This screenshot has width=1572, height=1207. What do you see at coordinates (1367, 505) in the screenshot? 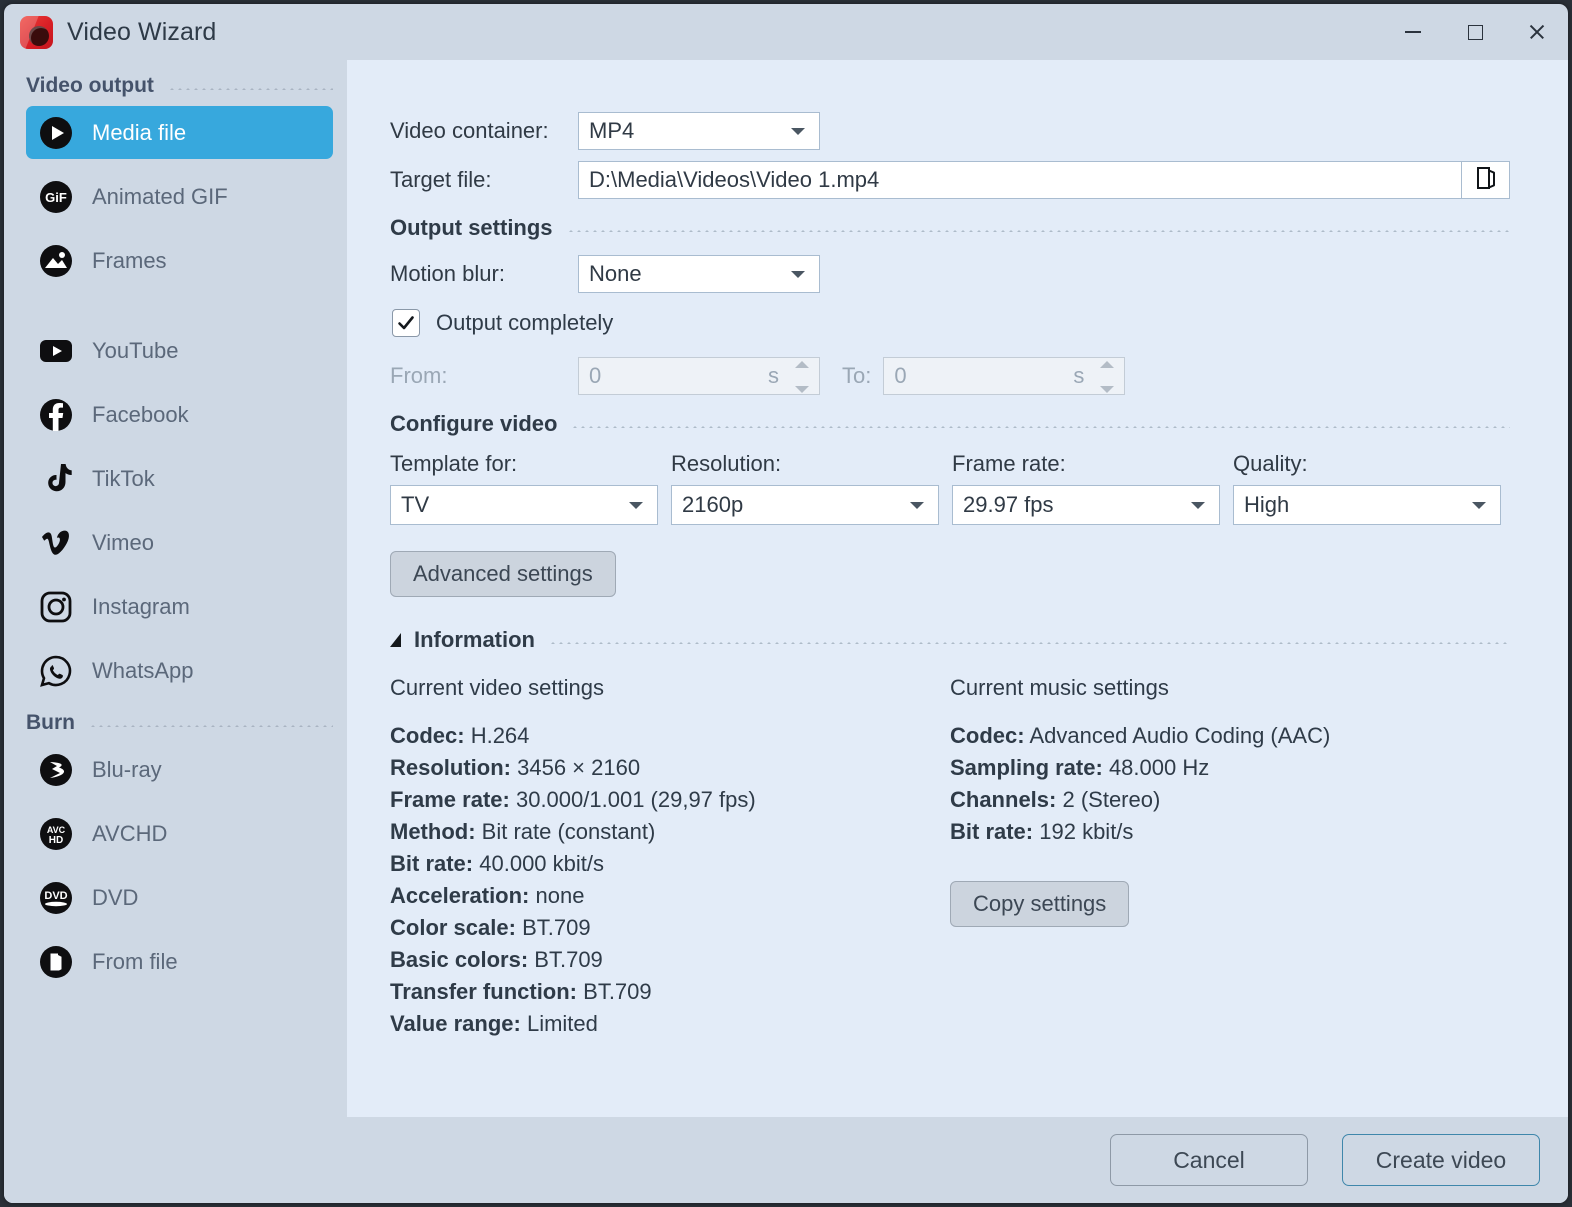
I see `quality-select: High` at bounding box center [1367, 505].